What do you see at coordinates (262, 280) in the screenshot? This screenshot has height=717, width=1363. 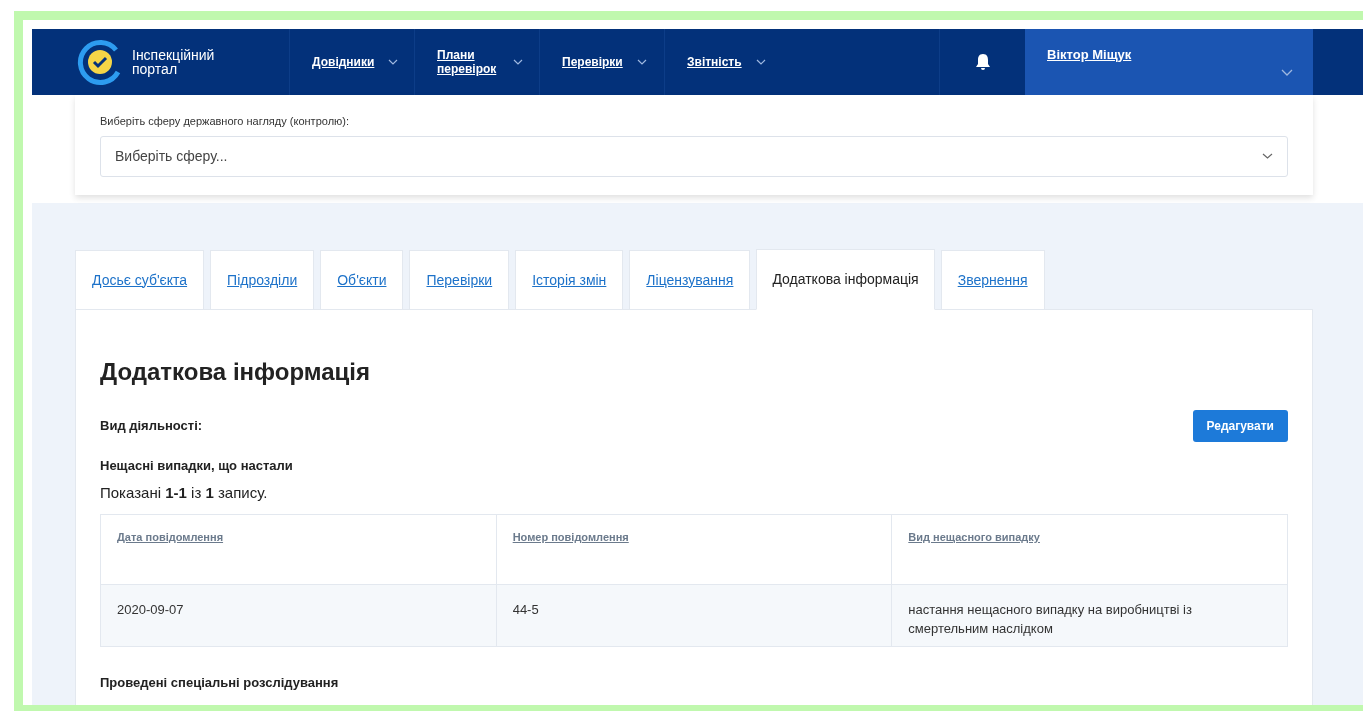 I see `tab: Підрозділи` at bounding box center [262, 280].